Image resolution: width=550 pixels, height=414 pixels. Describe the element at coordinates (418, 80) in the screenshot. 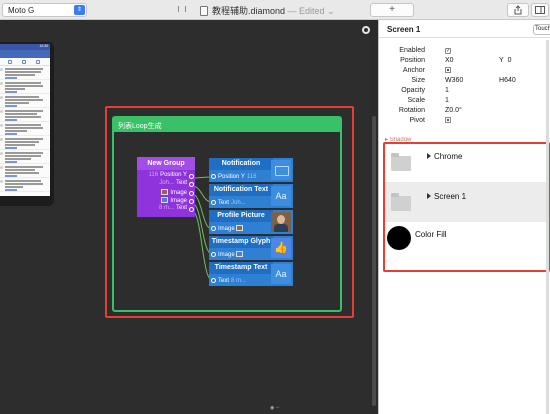

I see `prop-label: Size` at that location.